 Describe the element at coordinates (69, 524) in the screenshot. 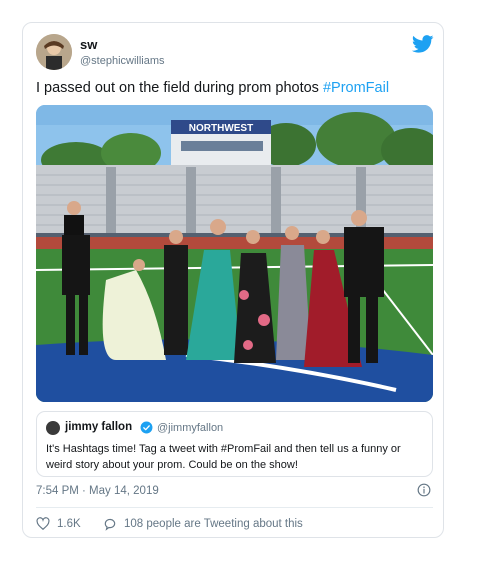

I see `like-count: 1.6K` at that location.